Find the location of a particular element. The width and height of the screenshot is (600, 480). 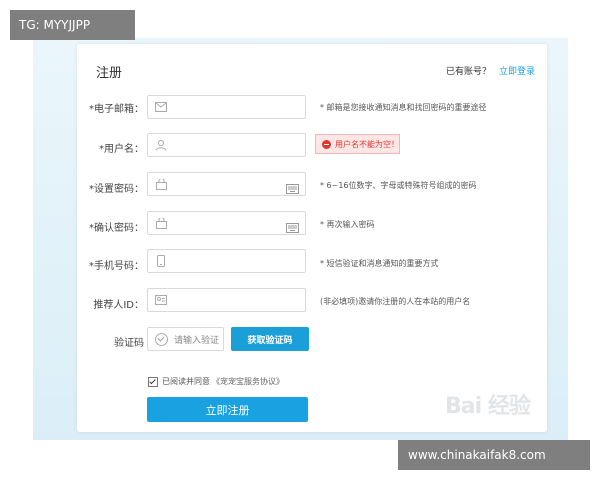

baidu-watermark: Bai 经验 is located at coordinates (488, 406).